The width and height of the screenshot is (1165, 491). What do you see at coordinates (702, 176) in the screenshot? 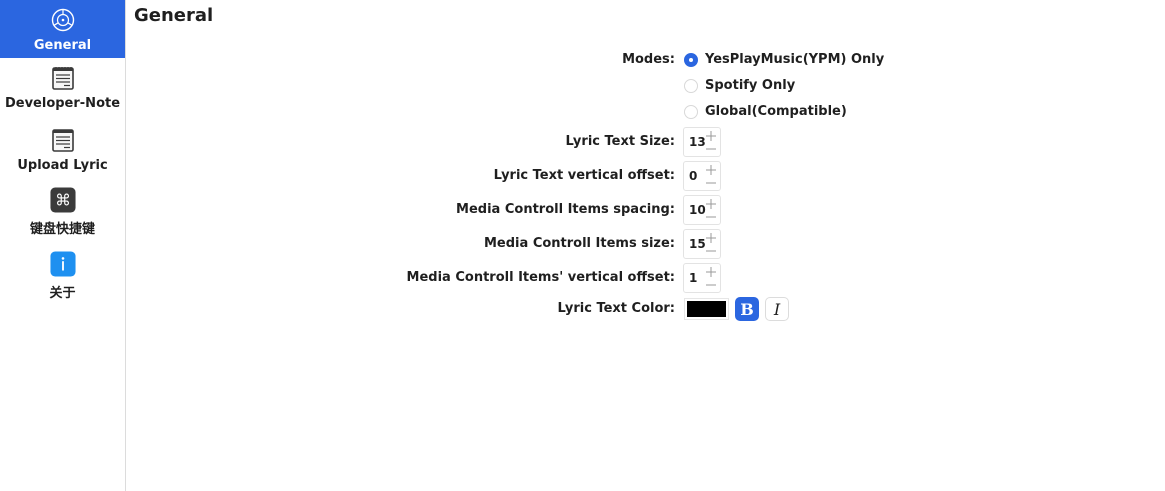
I see `lyric-text-vertical-offset-stepper: 0` at bounding box center [702, 176].